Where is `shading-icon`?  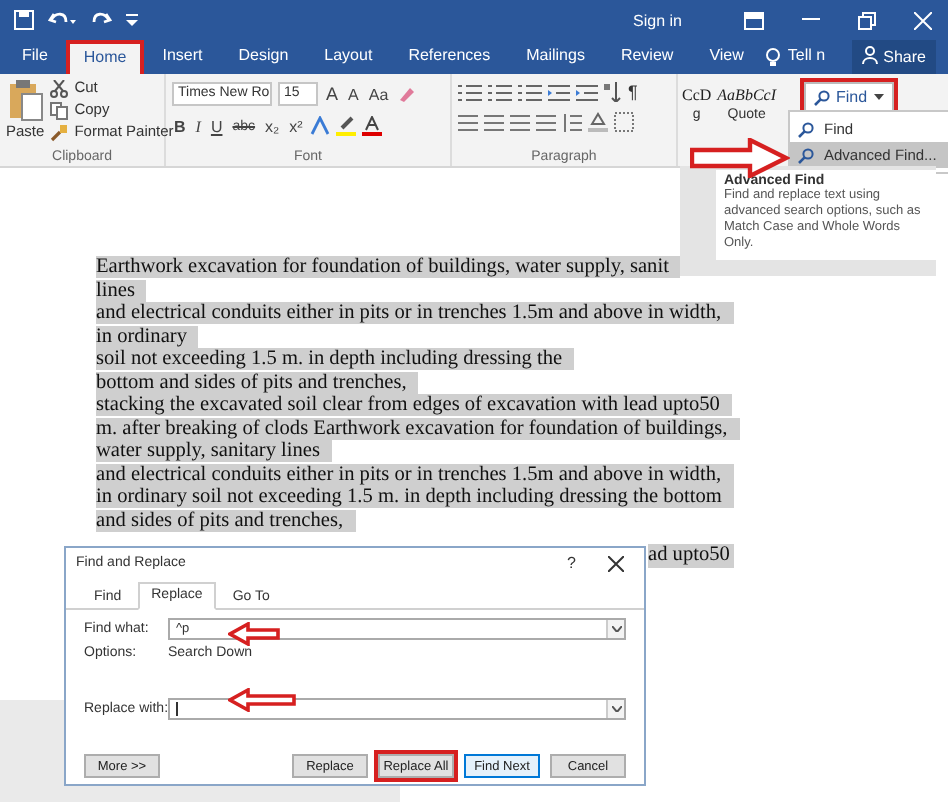 shading-icon is located at coordinates (598, 122).